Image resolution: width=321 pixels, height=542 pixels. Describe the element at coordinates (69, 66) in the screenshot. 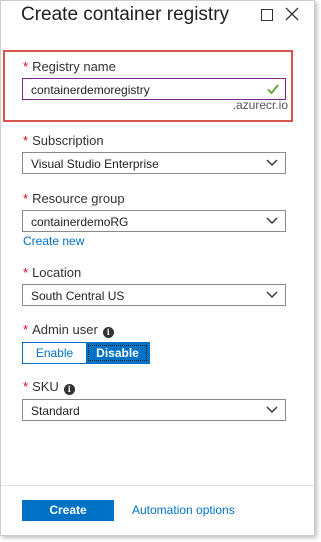

I see `registry-name-label: * Registry name` at that location.